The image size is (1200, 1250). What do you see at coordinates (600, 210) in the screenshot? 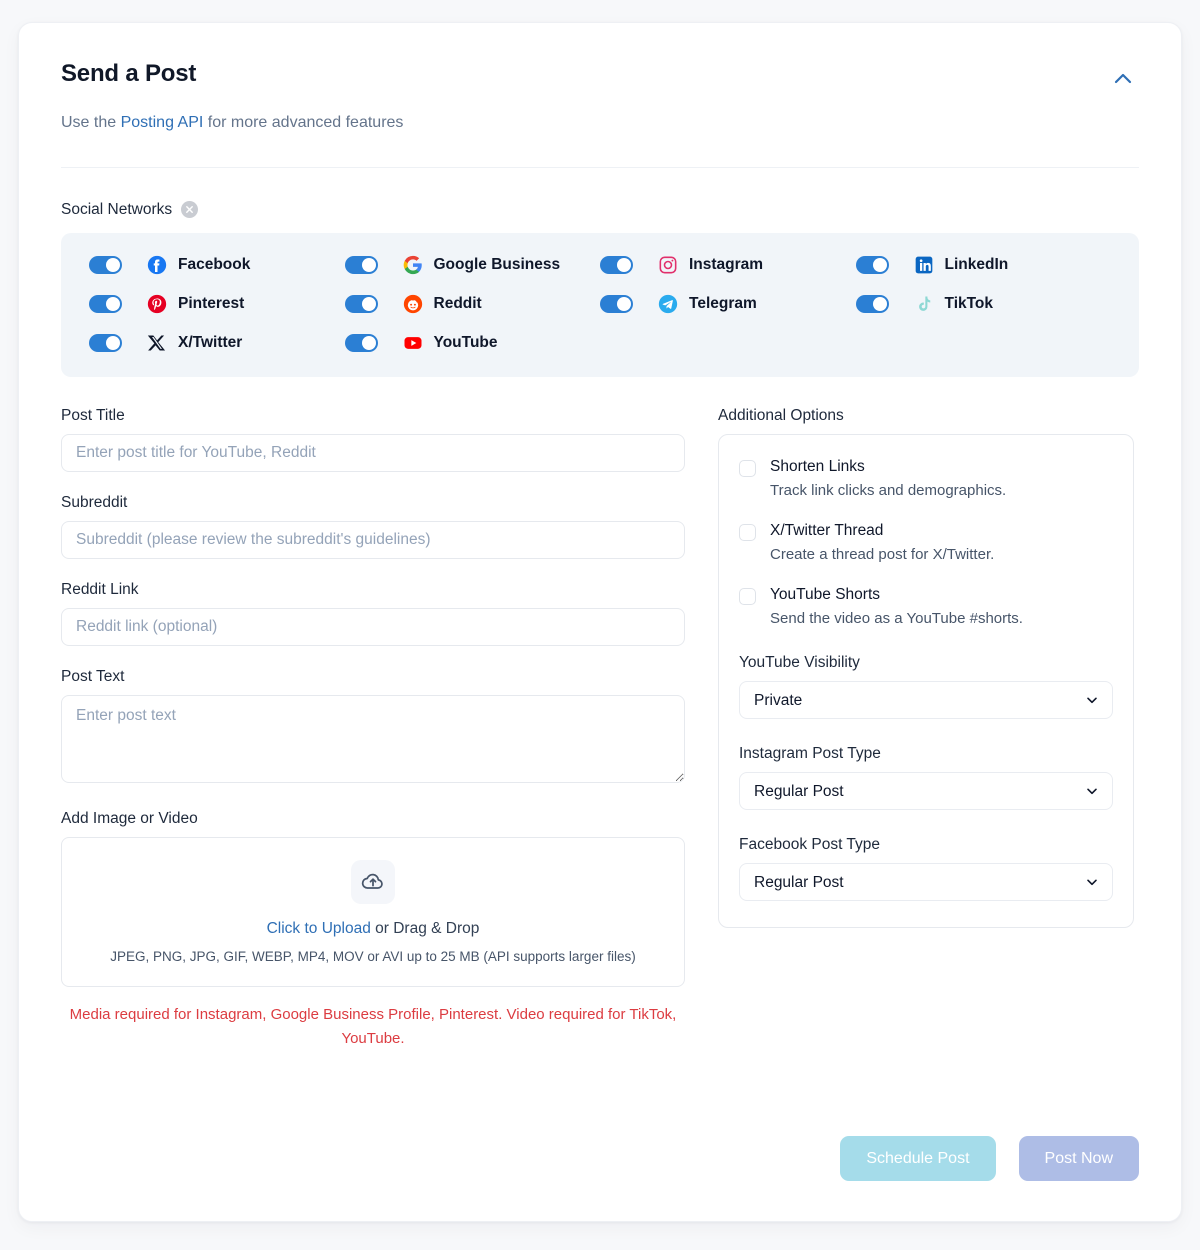
I see `social-networks-header: Social Networks` at bounding box center [600, 210].